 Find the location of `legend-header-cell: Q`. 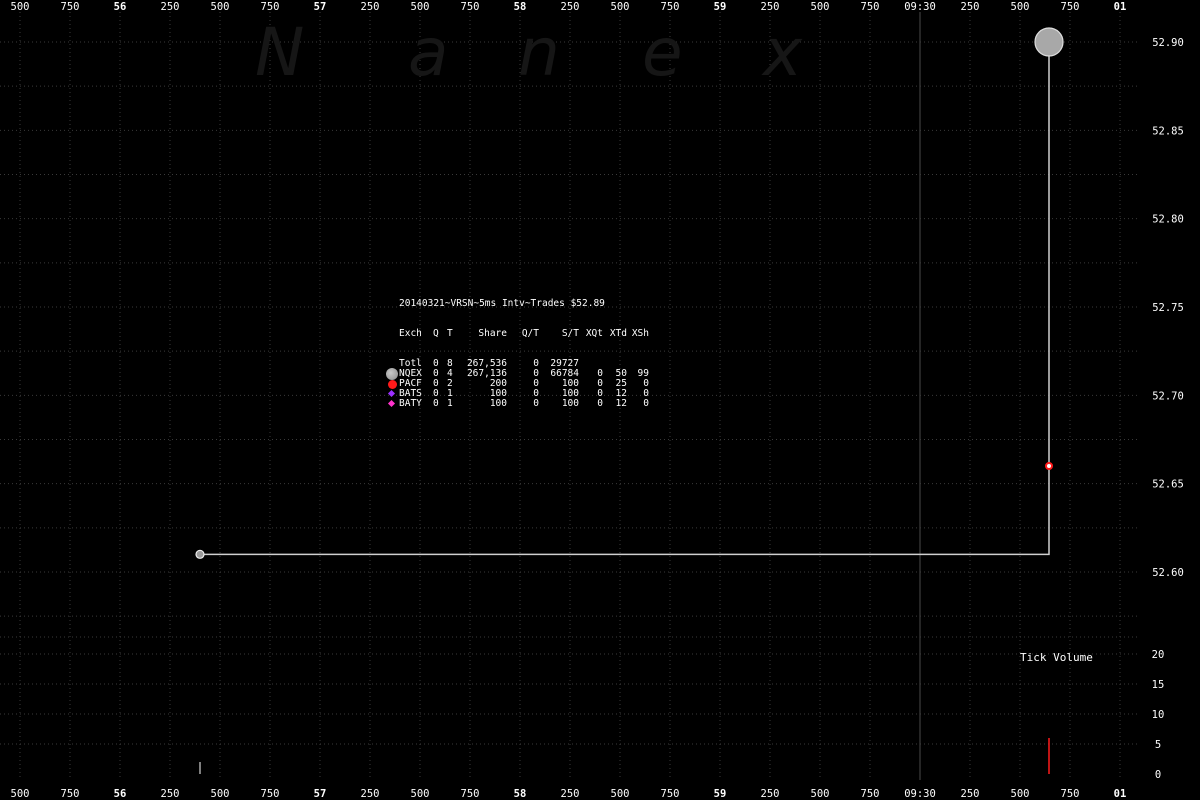

legend-header-cell: Q is located at coordinates (436, 333).